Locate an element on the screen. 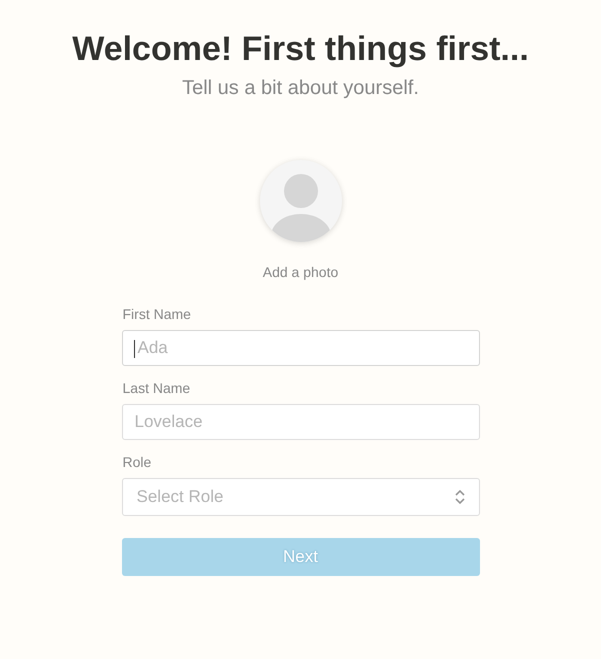 The image size is (601, 659). role-select: Select Role is located at coordinates (301, 497).